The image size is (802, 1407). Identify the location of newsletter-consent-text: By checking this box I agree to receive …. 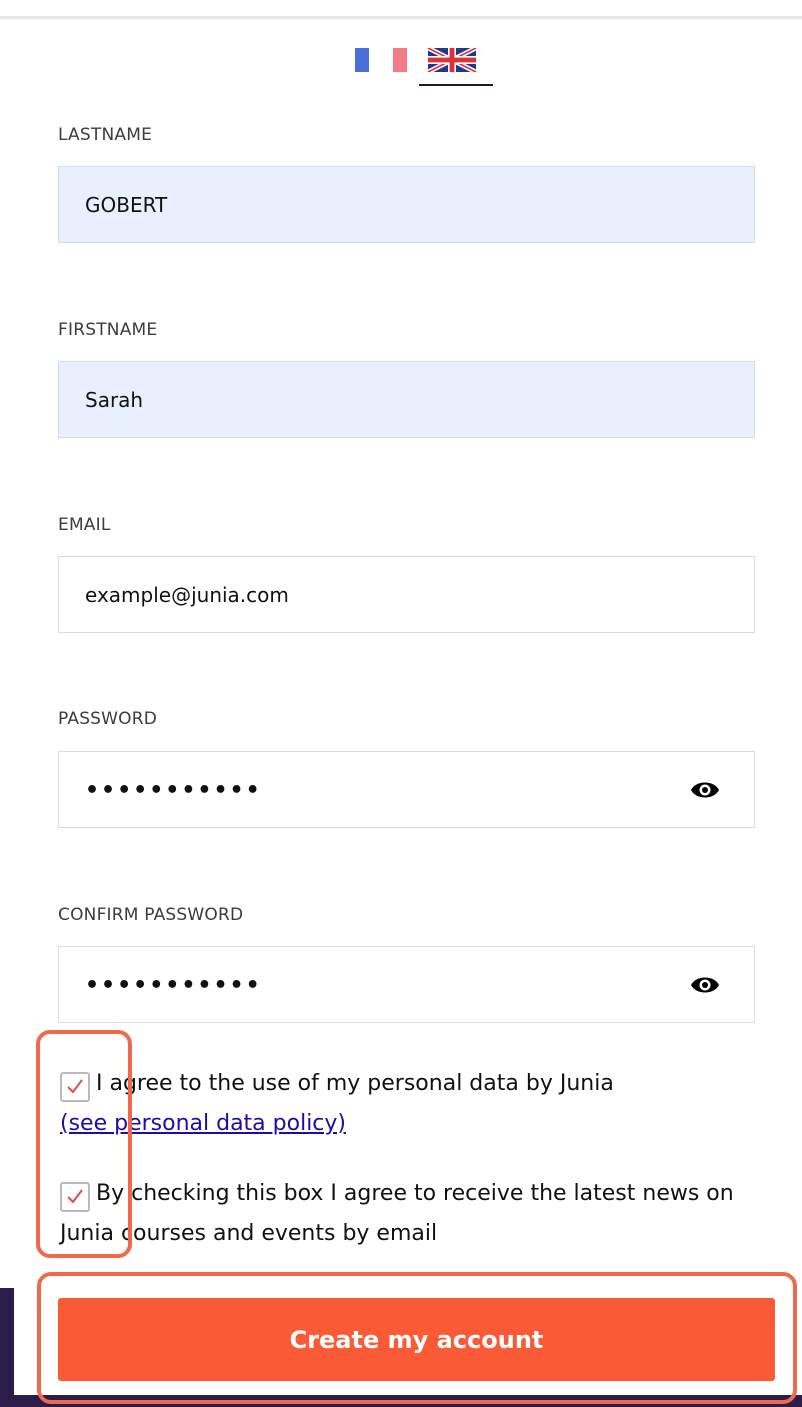
(397, 1213).